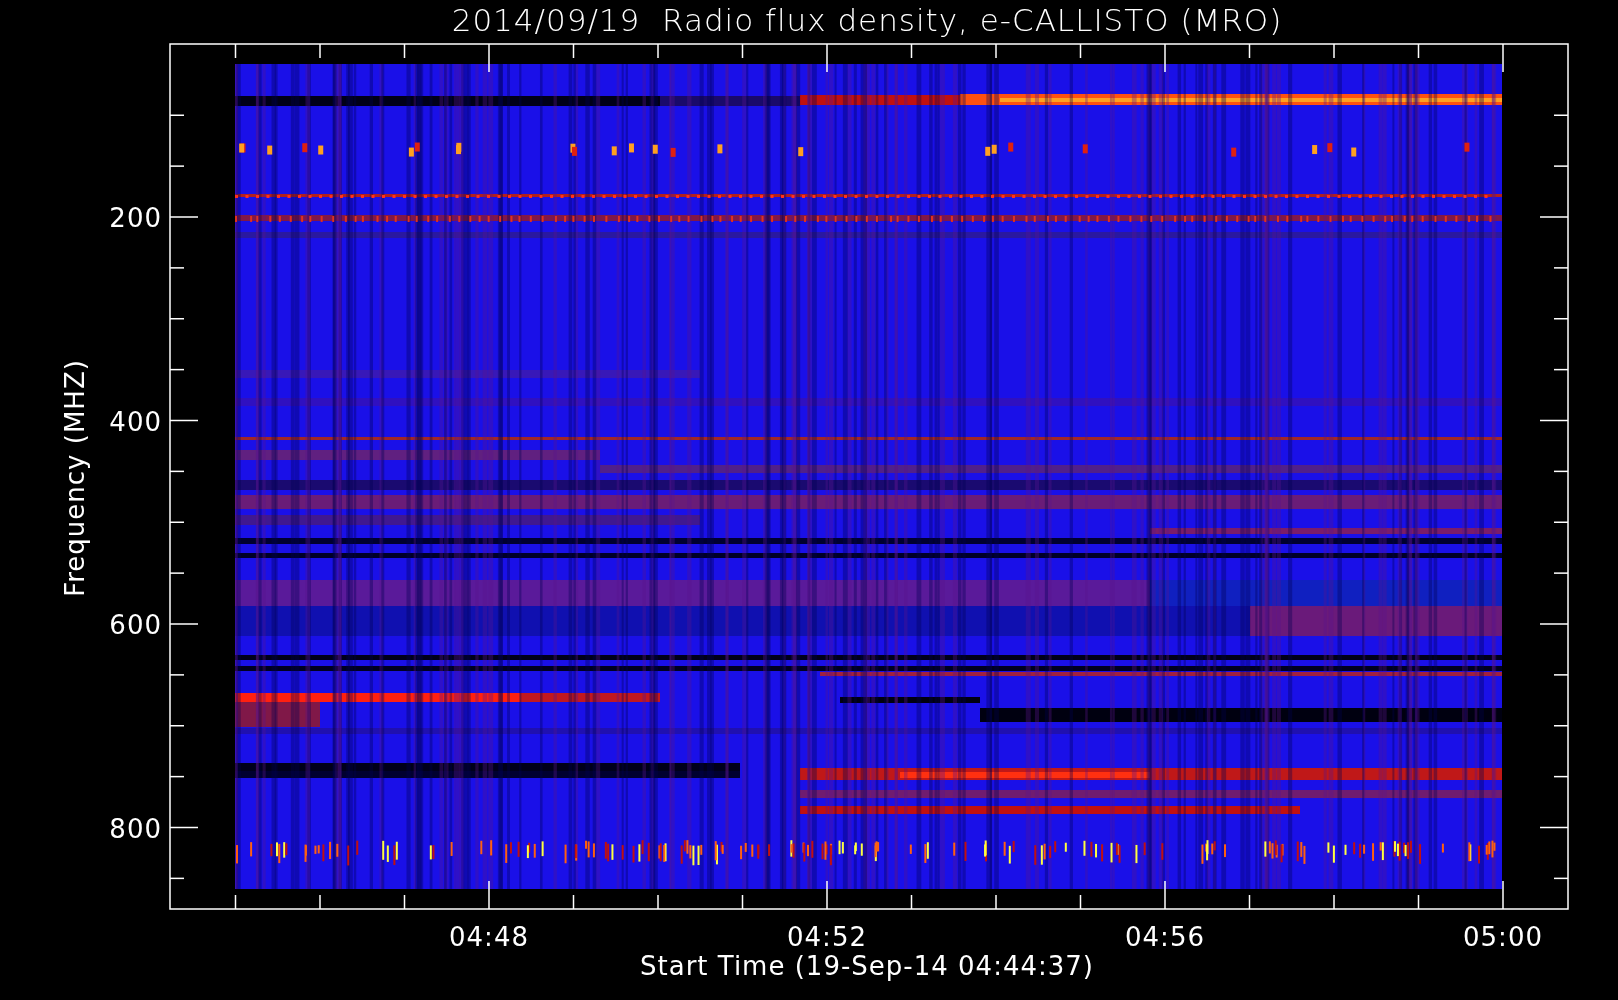  I want to click on tick-label: 600, so click(135, 625).